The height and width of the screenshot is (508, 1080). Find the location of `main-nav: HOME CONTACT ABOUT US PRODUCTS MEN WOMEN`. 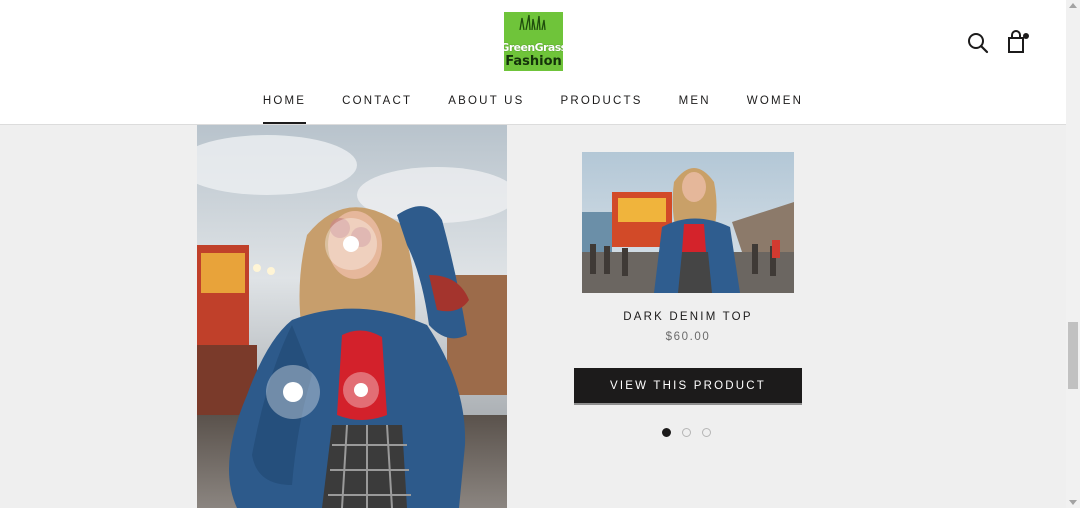

main-nav: HOME CONTACT ABOUT US PRODUCTS MEN WOMEN is located at coordinates (533, 108).